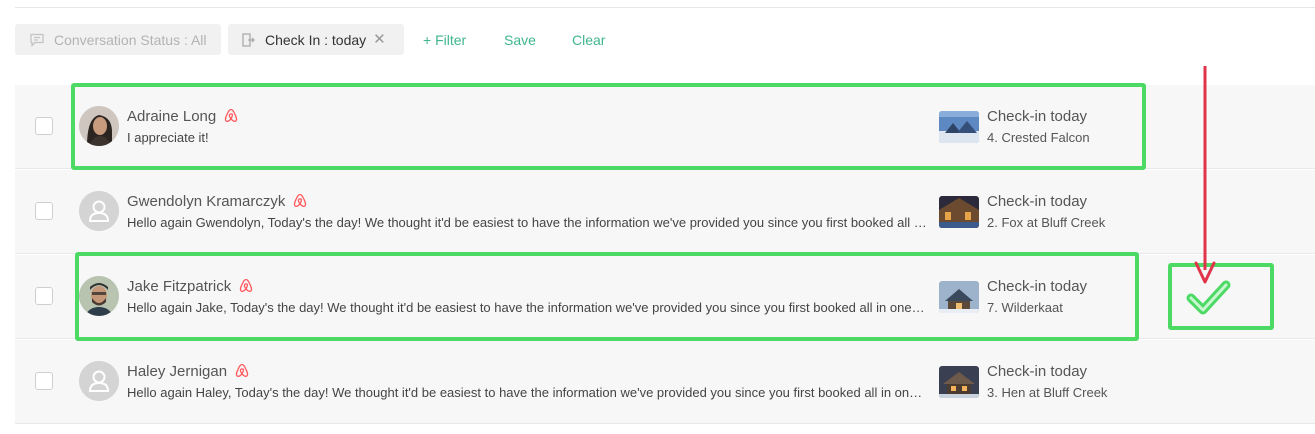  Describe the element at coordinates (248, 40) in the screenshot. I see `check-in-icon` at that location.